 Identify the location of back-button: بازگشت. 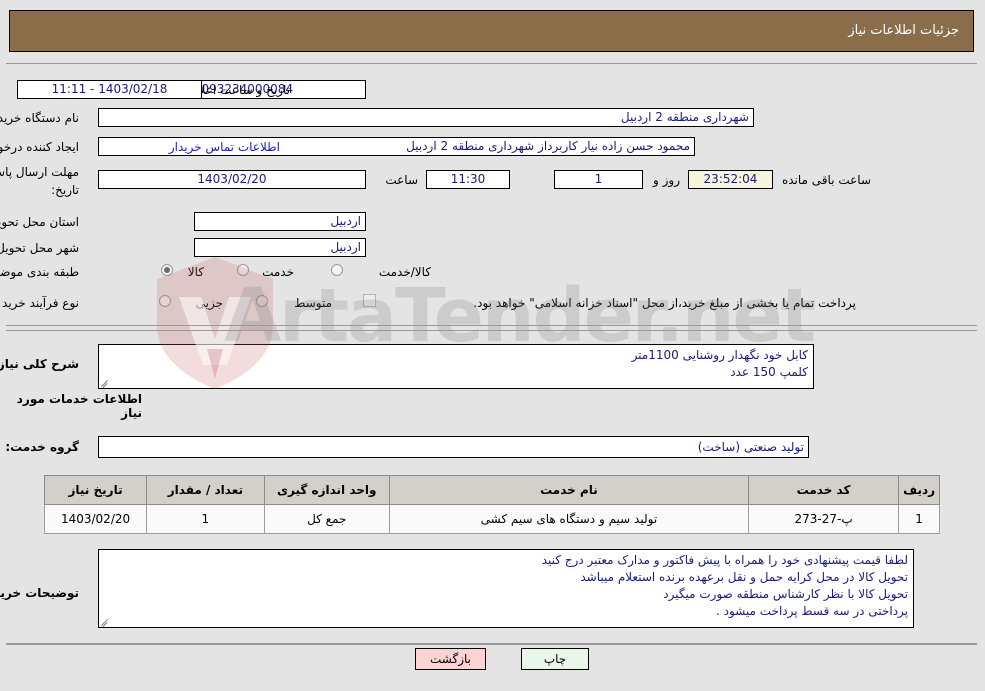
(451, 659).